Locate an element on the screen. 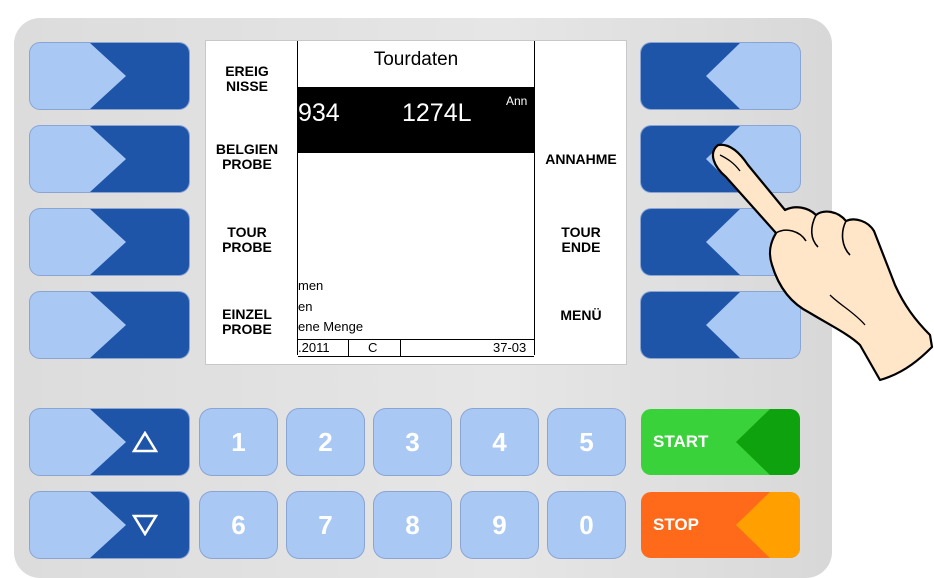 This screenshot has height=578, width=934. label-tour-ende: TOUR ENDE is located at coordinates (581, 239).